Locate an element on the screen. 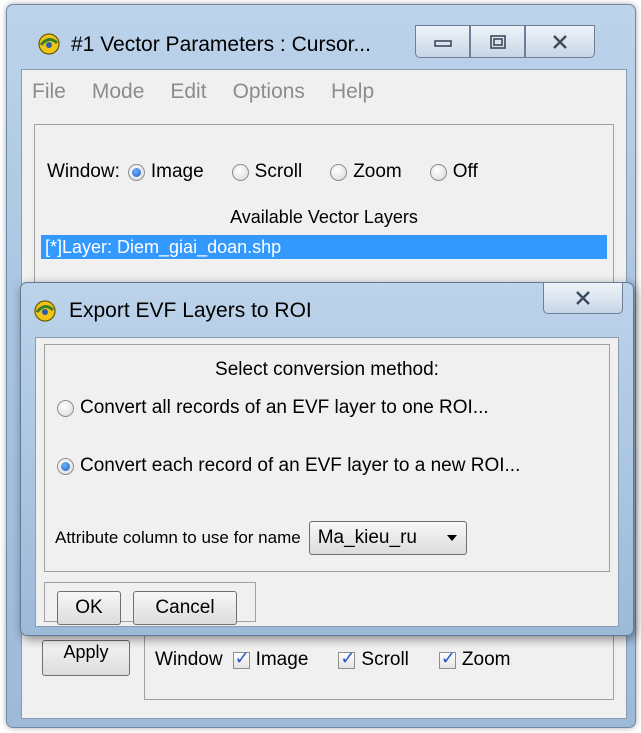 This screenshot has height=733, width=641. radio-image is located at coordinates (136, 172).